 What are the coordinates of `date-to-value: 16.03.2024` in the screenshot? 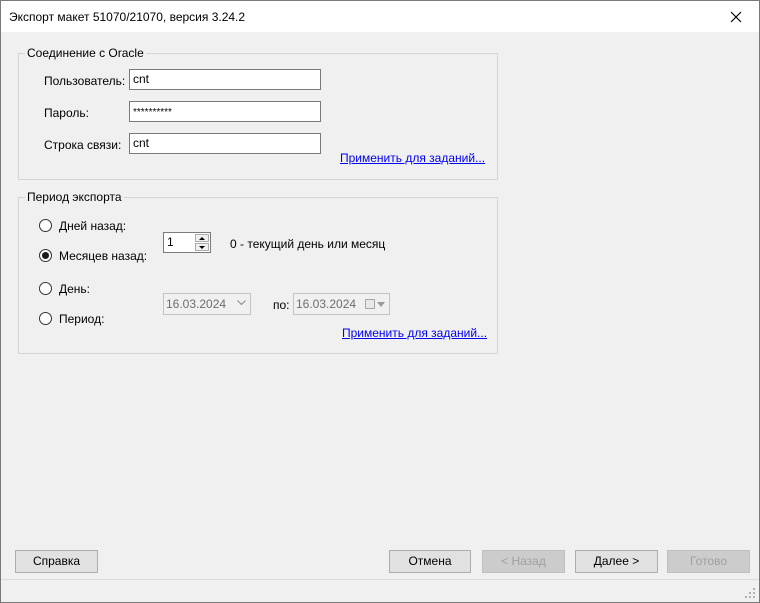 It's located at (326, 304).